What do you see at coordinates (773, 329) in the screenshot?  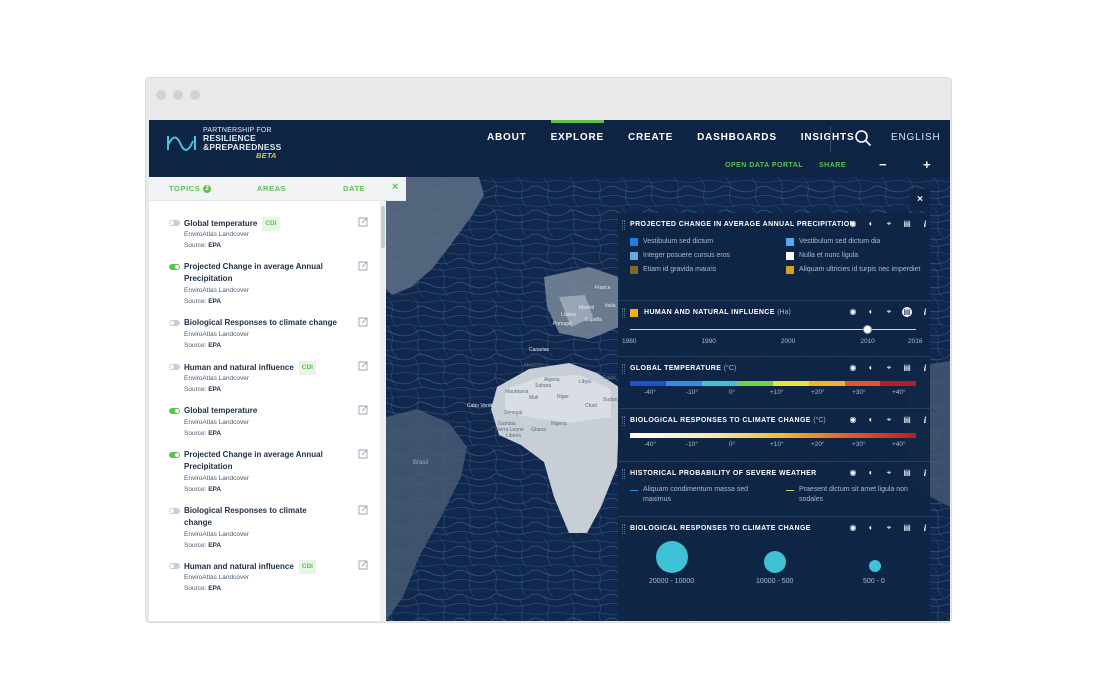 I see `timeline-track` at bounding box center [773, 329].